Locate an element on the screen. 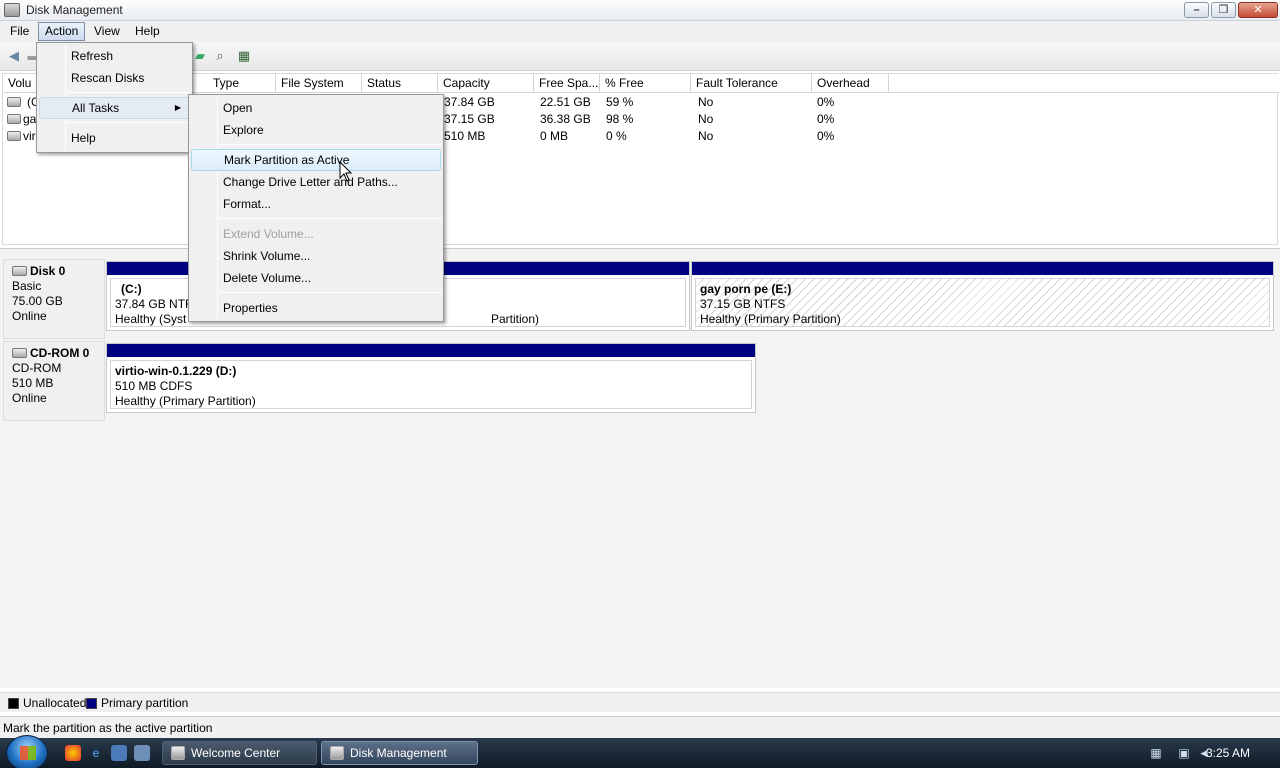 The width and height of the screenshot is (1280, 768). column-volume: Volu is located at coordinates (21, 83).